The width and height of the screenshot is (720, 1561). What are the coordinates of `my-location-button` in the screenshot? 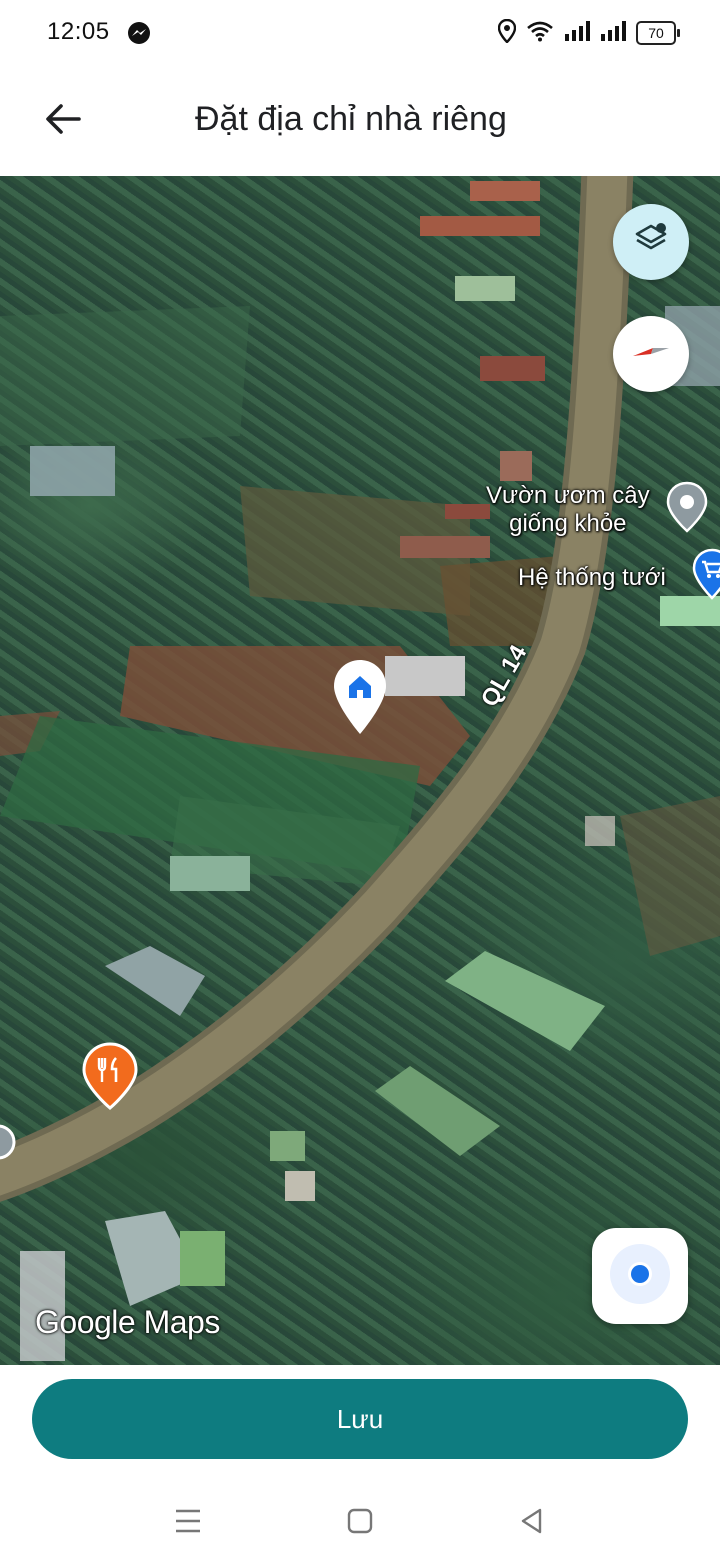 It's located at (640, 1276).